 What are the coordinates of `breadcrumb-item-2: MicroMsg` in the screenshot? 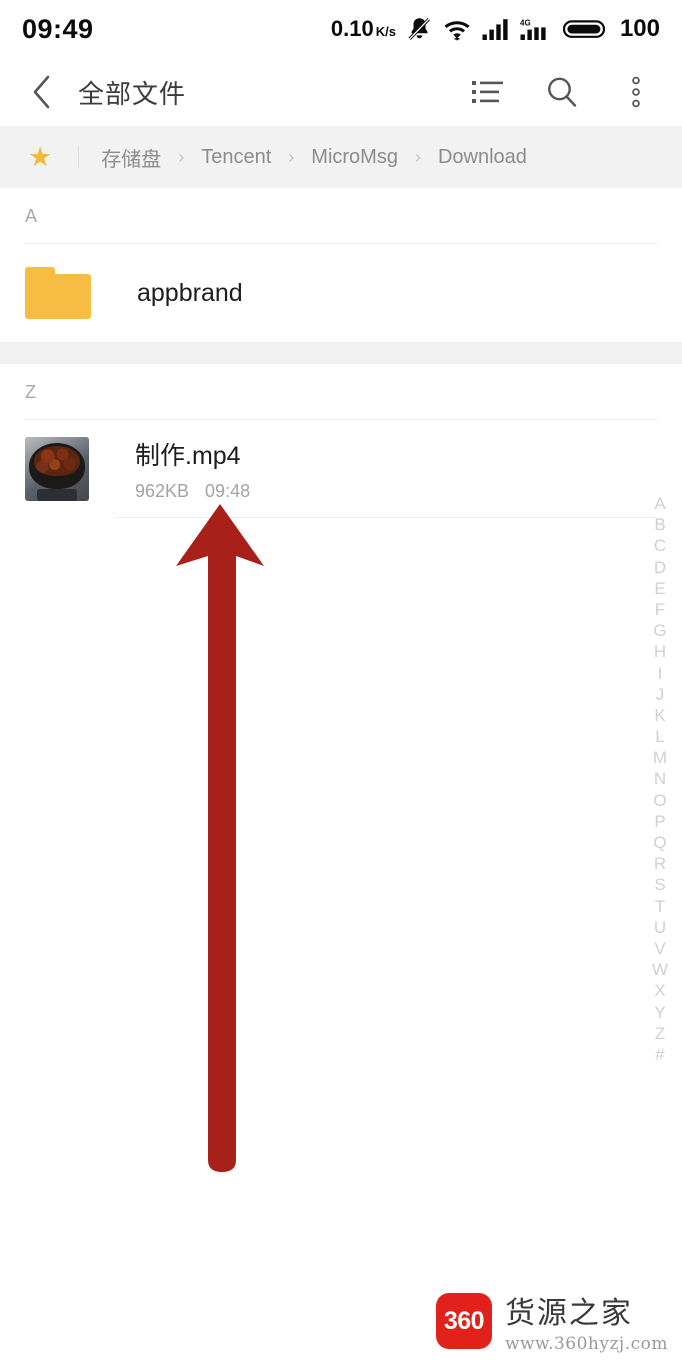 It's located at (354, 157).